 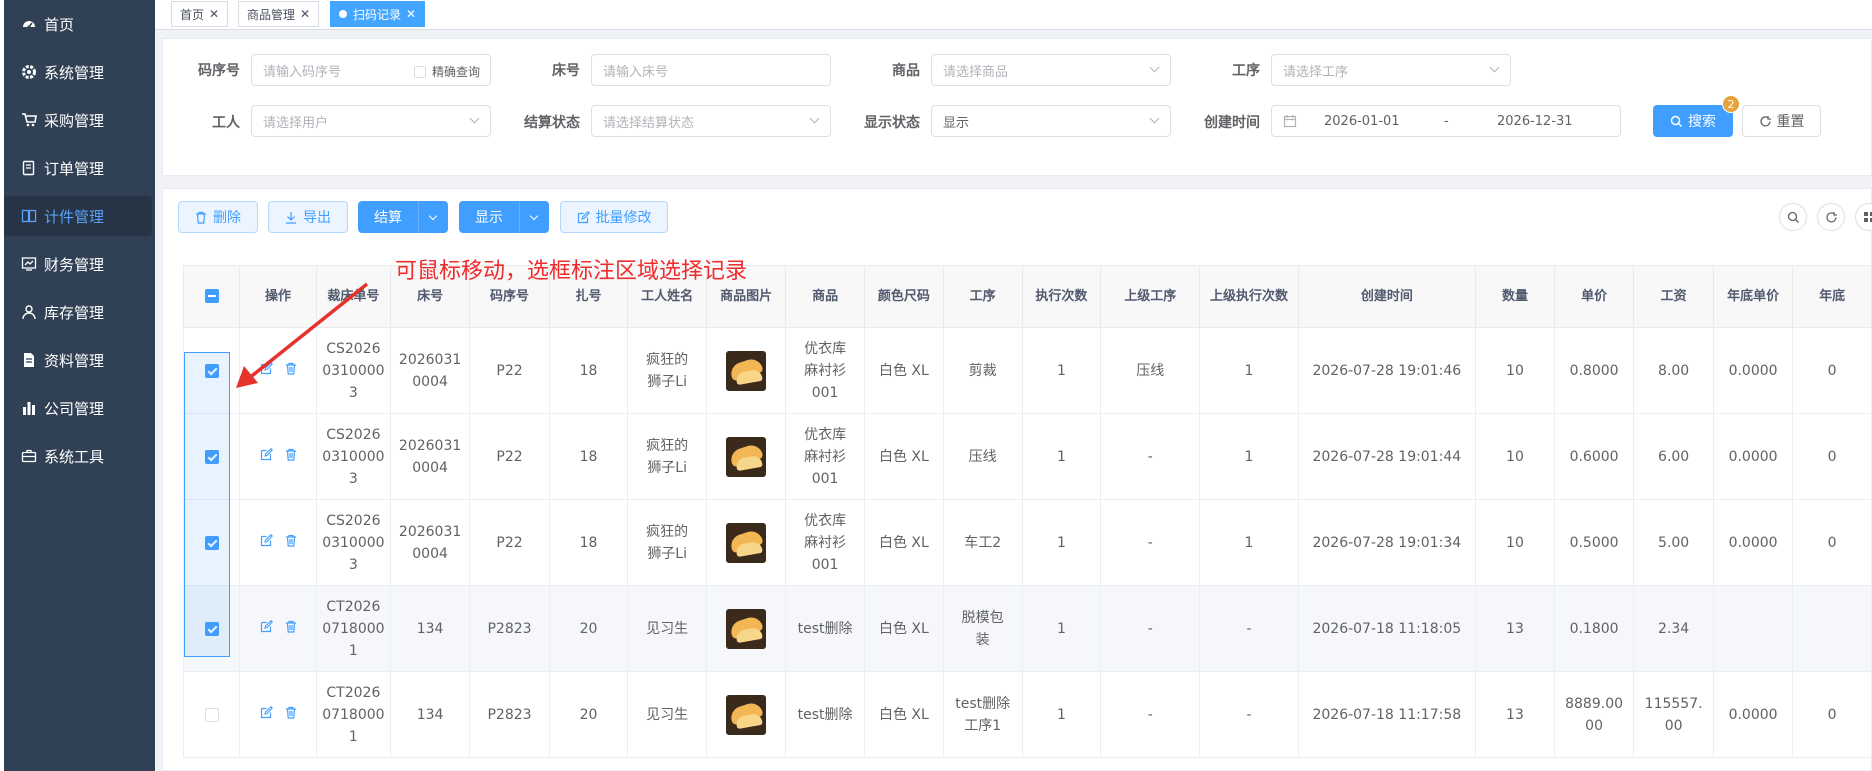 What do you see at coordinates (1702, 122) in the screenshot?
I see `search-label: 搜索` at bounding box center [1702, 122].